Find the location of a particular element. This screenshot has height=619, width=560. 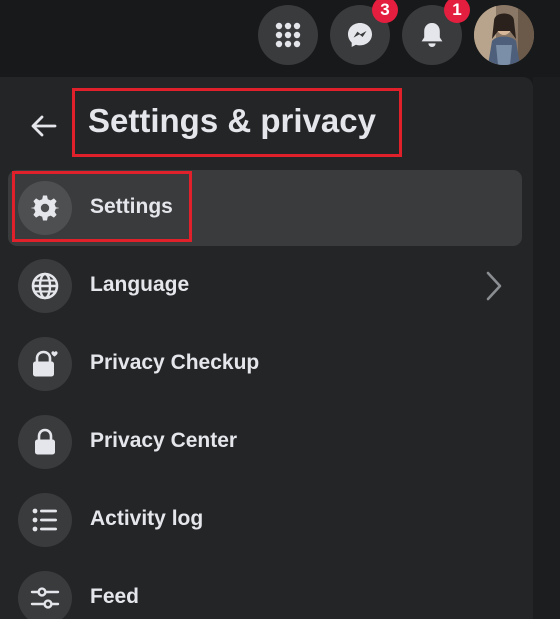

profile-photo is located at coordinates (504, 35).